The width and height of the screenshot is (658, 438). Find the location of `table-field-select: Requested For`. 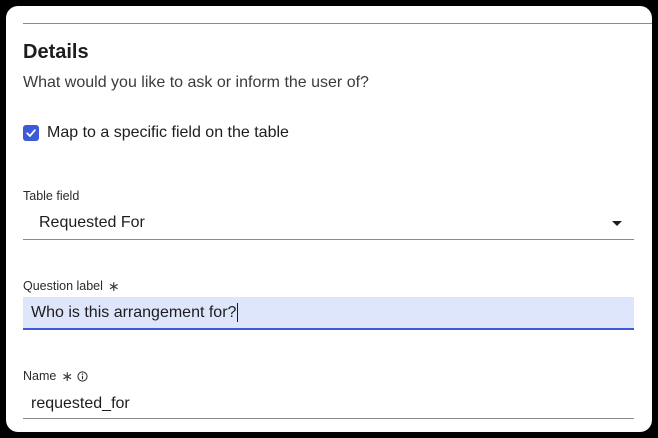

table-field-select: Requested For is located at coordinates (328, 224).